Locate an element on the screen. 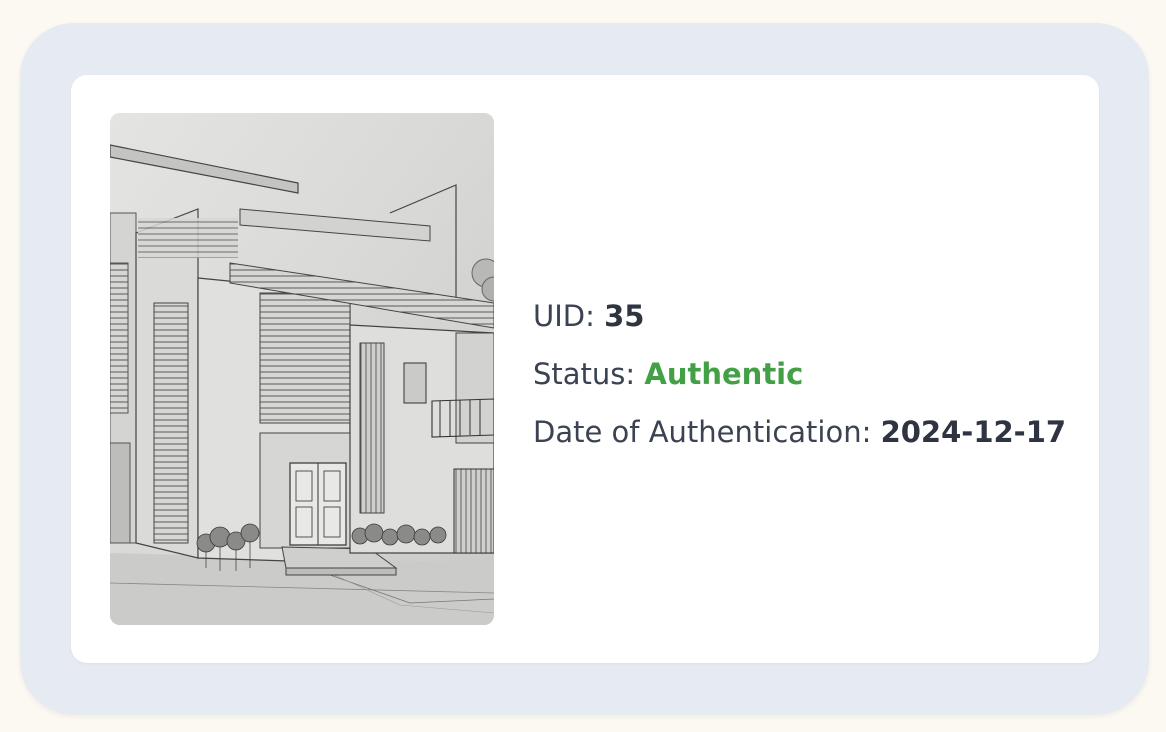  status-row: Status: Authentic is located at coordinates (799, 374).